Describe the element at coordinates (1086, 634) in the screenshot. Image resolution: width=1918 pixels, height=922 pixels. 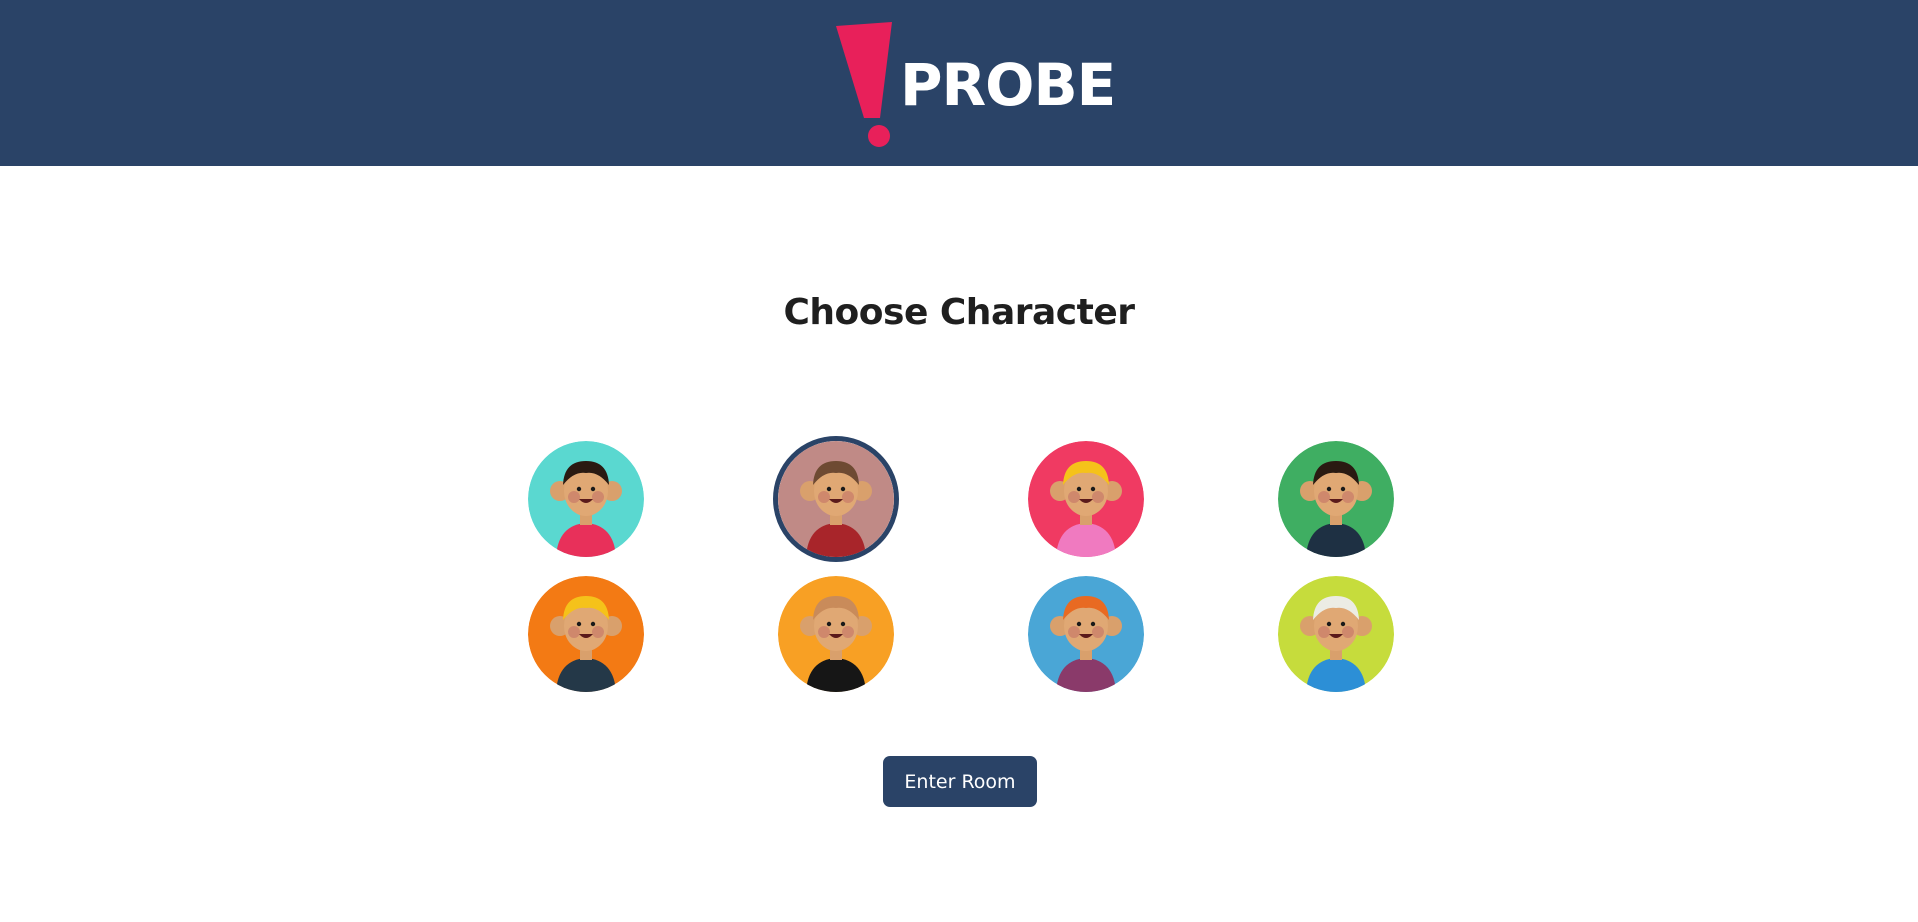
I see `character-avatar-redhead-girl-flower` at that location.